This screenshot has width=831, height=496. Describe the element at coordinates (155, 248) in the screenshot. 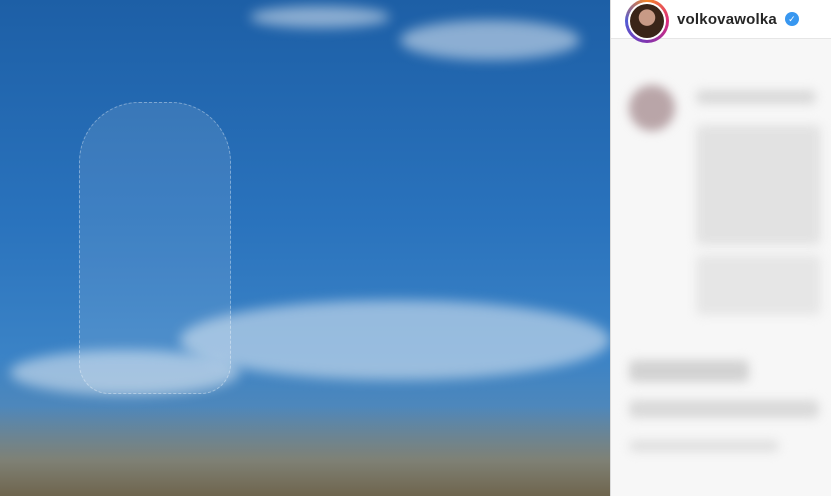

I see `subject-placeholder` at that location.